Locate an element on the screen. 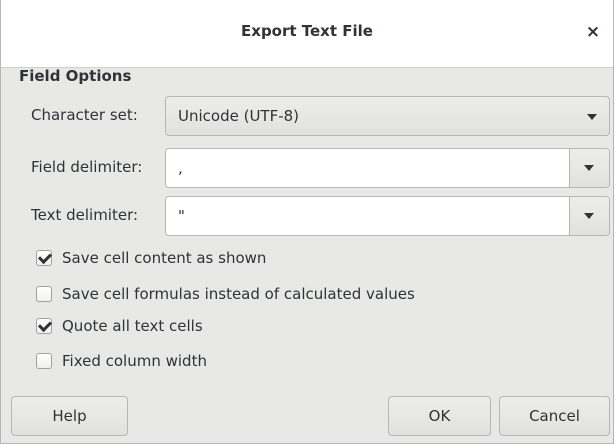 The height and width of the screenshot is (444, 614). checkbox-fixed-column-width is located at coordinates (44, 361).